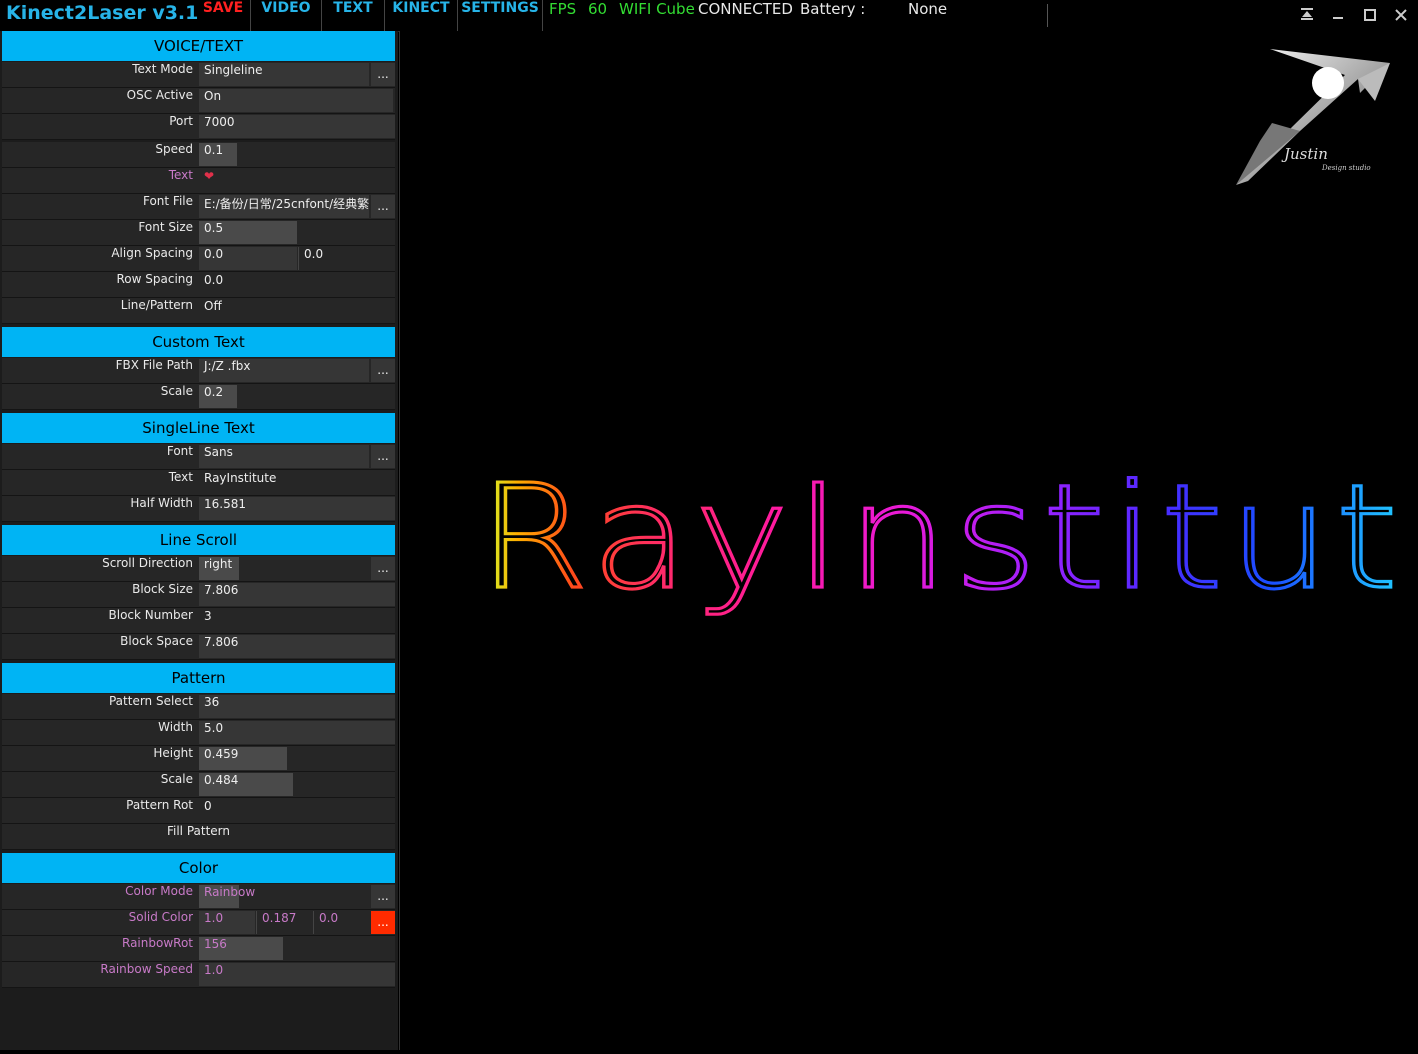 The height and width of the screenshot is (1054, 1418). I want to click on align-spacing-x-input: 0.0, so click(248, 258).